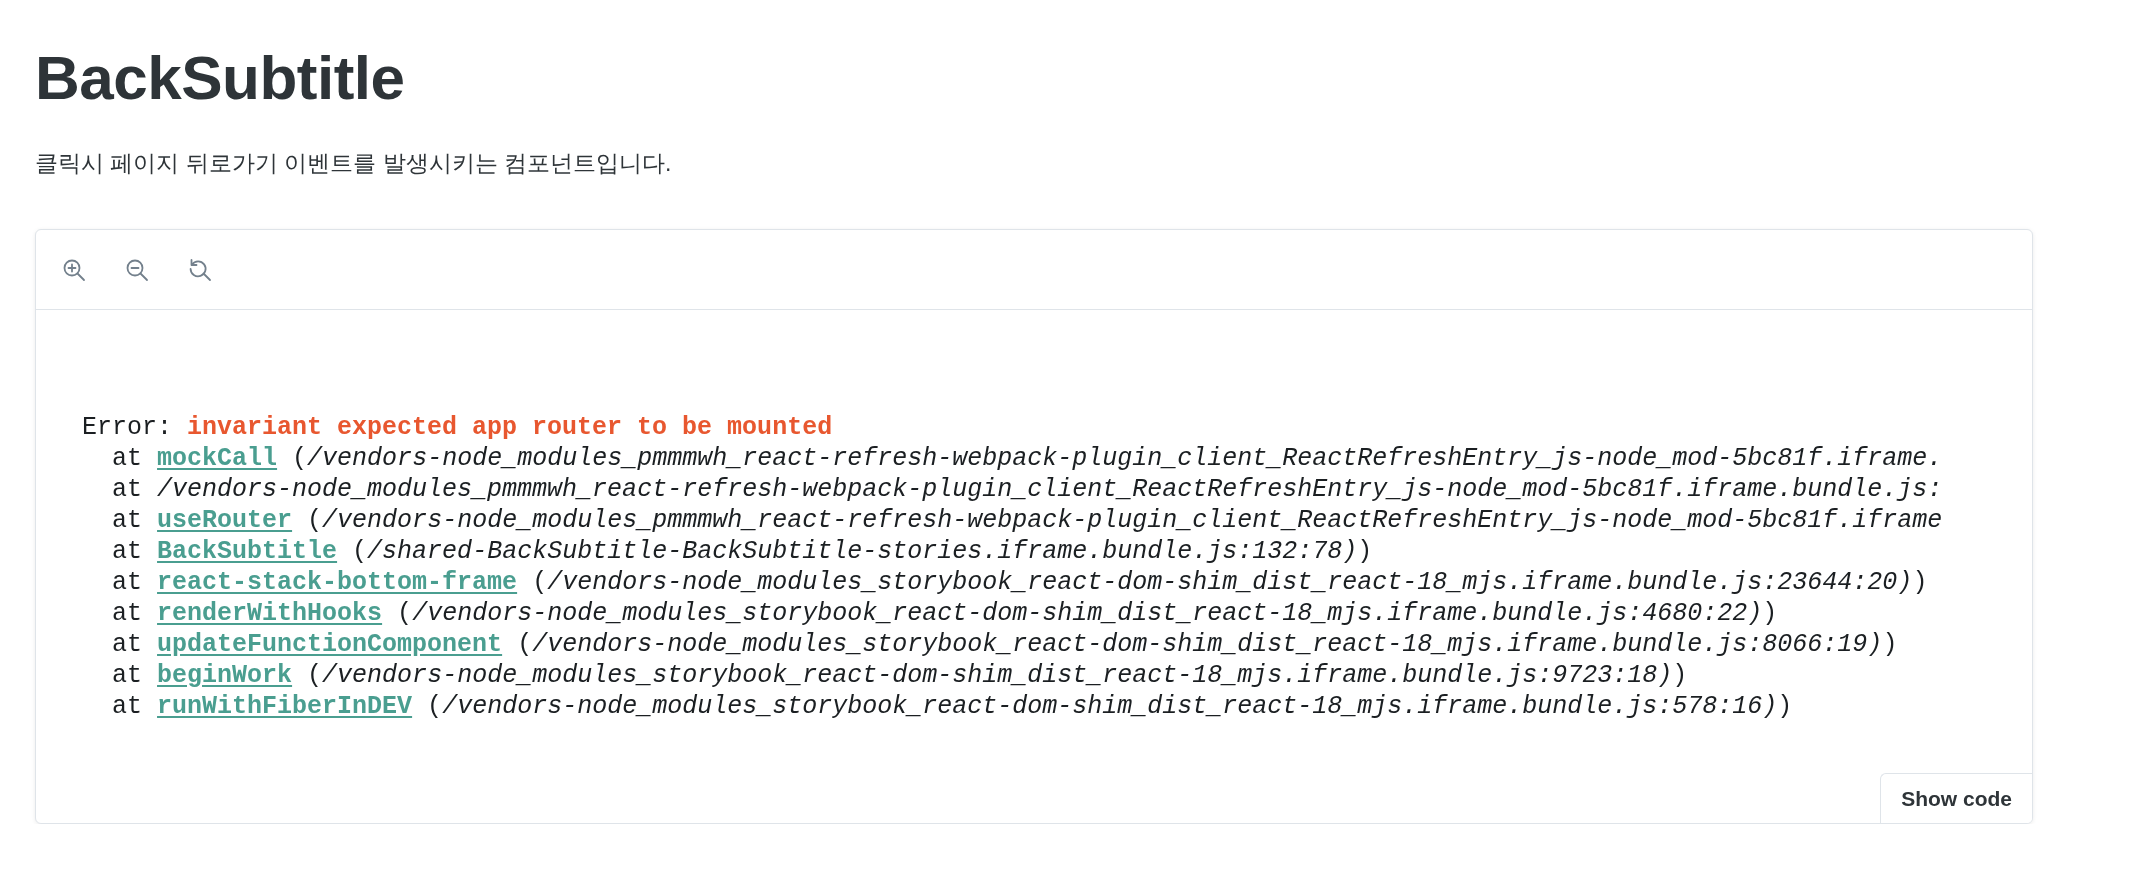  I want to click on source-location: (/vendors-node_modules_pmmmwh_react-refresh-webpack-plugin_client_ReactRefreshEntry_js-node_mod-5bc81f.iframe, so click(1125, 520).